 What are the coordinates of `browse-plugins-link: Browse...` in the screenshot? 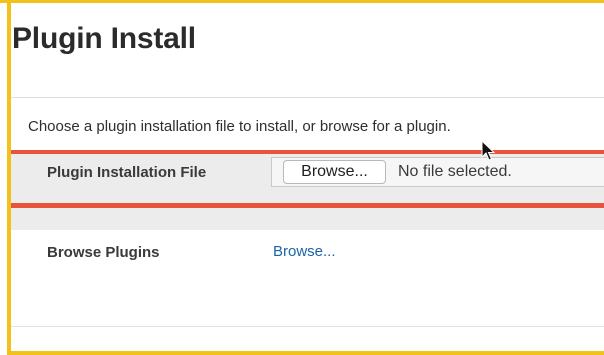 It's located at (304, 251).